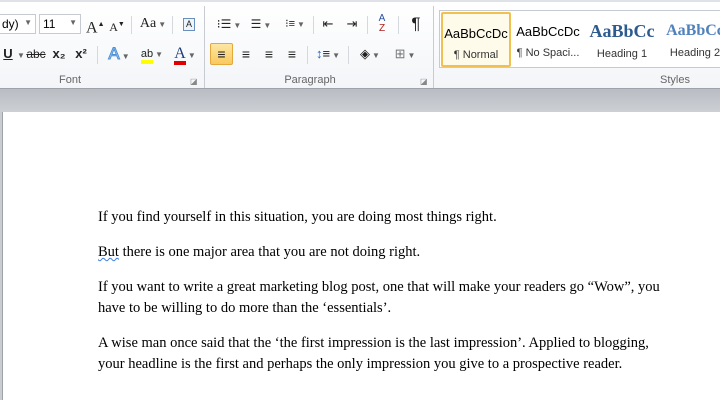 The height and width of the screenshot is (400, 720). I want to click on styles-group-label: Styles, so click(675, 80).